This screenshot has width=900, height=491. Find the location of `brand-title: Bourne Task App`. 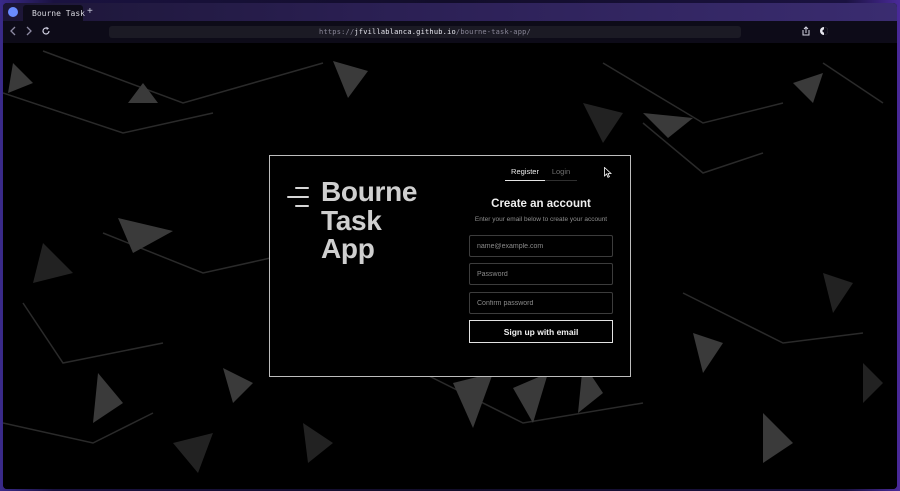

brand-title: Bourne Task App is located at coordinates (369, 220).